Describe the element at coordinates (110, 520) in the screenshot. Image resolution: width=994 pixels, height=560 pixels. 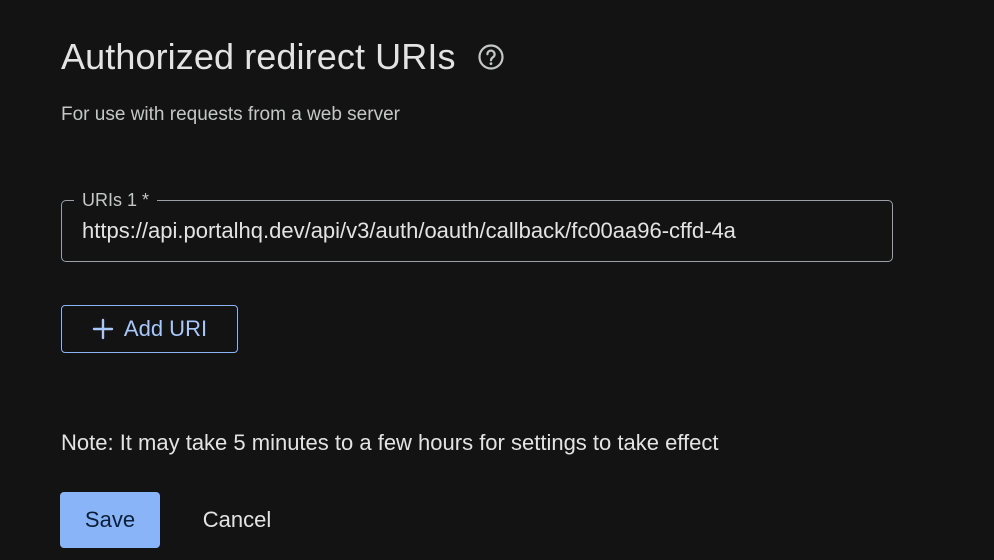
I see `save-button: Save` at that location.